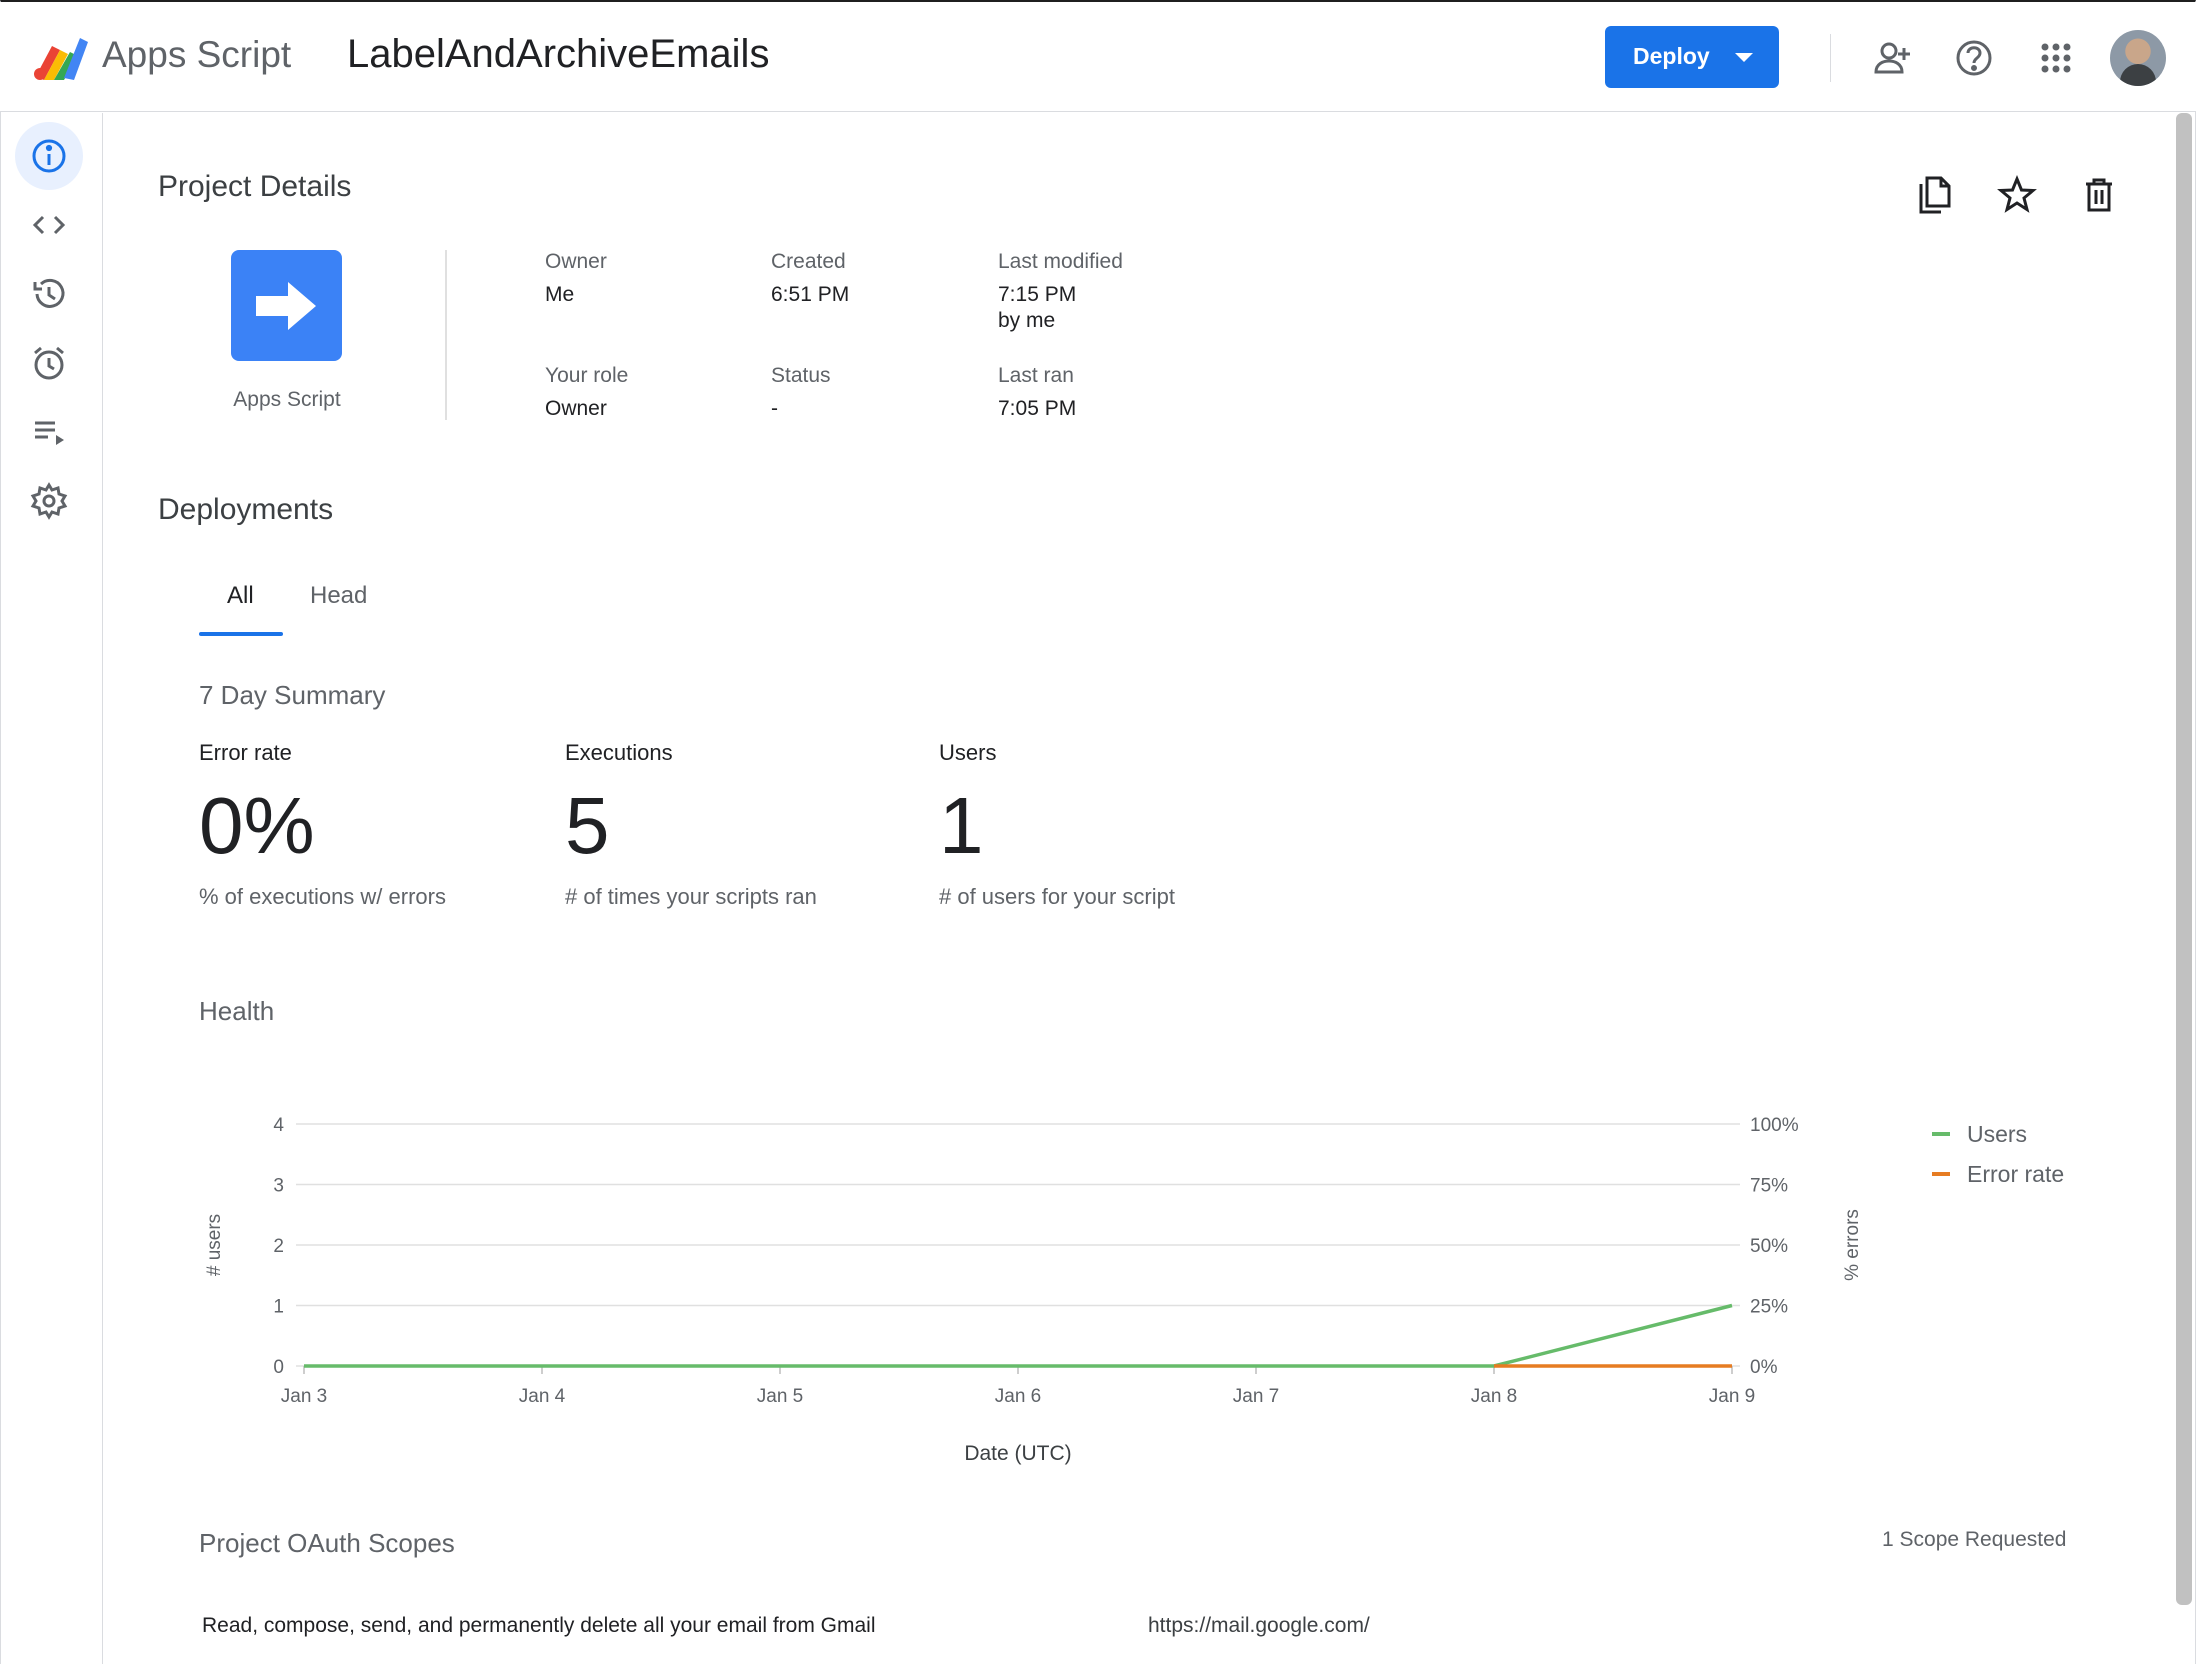 Image resolution: width=2196 pixels, height=1664 pixels. Describe the element at coordinates (1027, 320) in the screenshot. I see `last-modified-by: by me` at that location.